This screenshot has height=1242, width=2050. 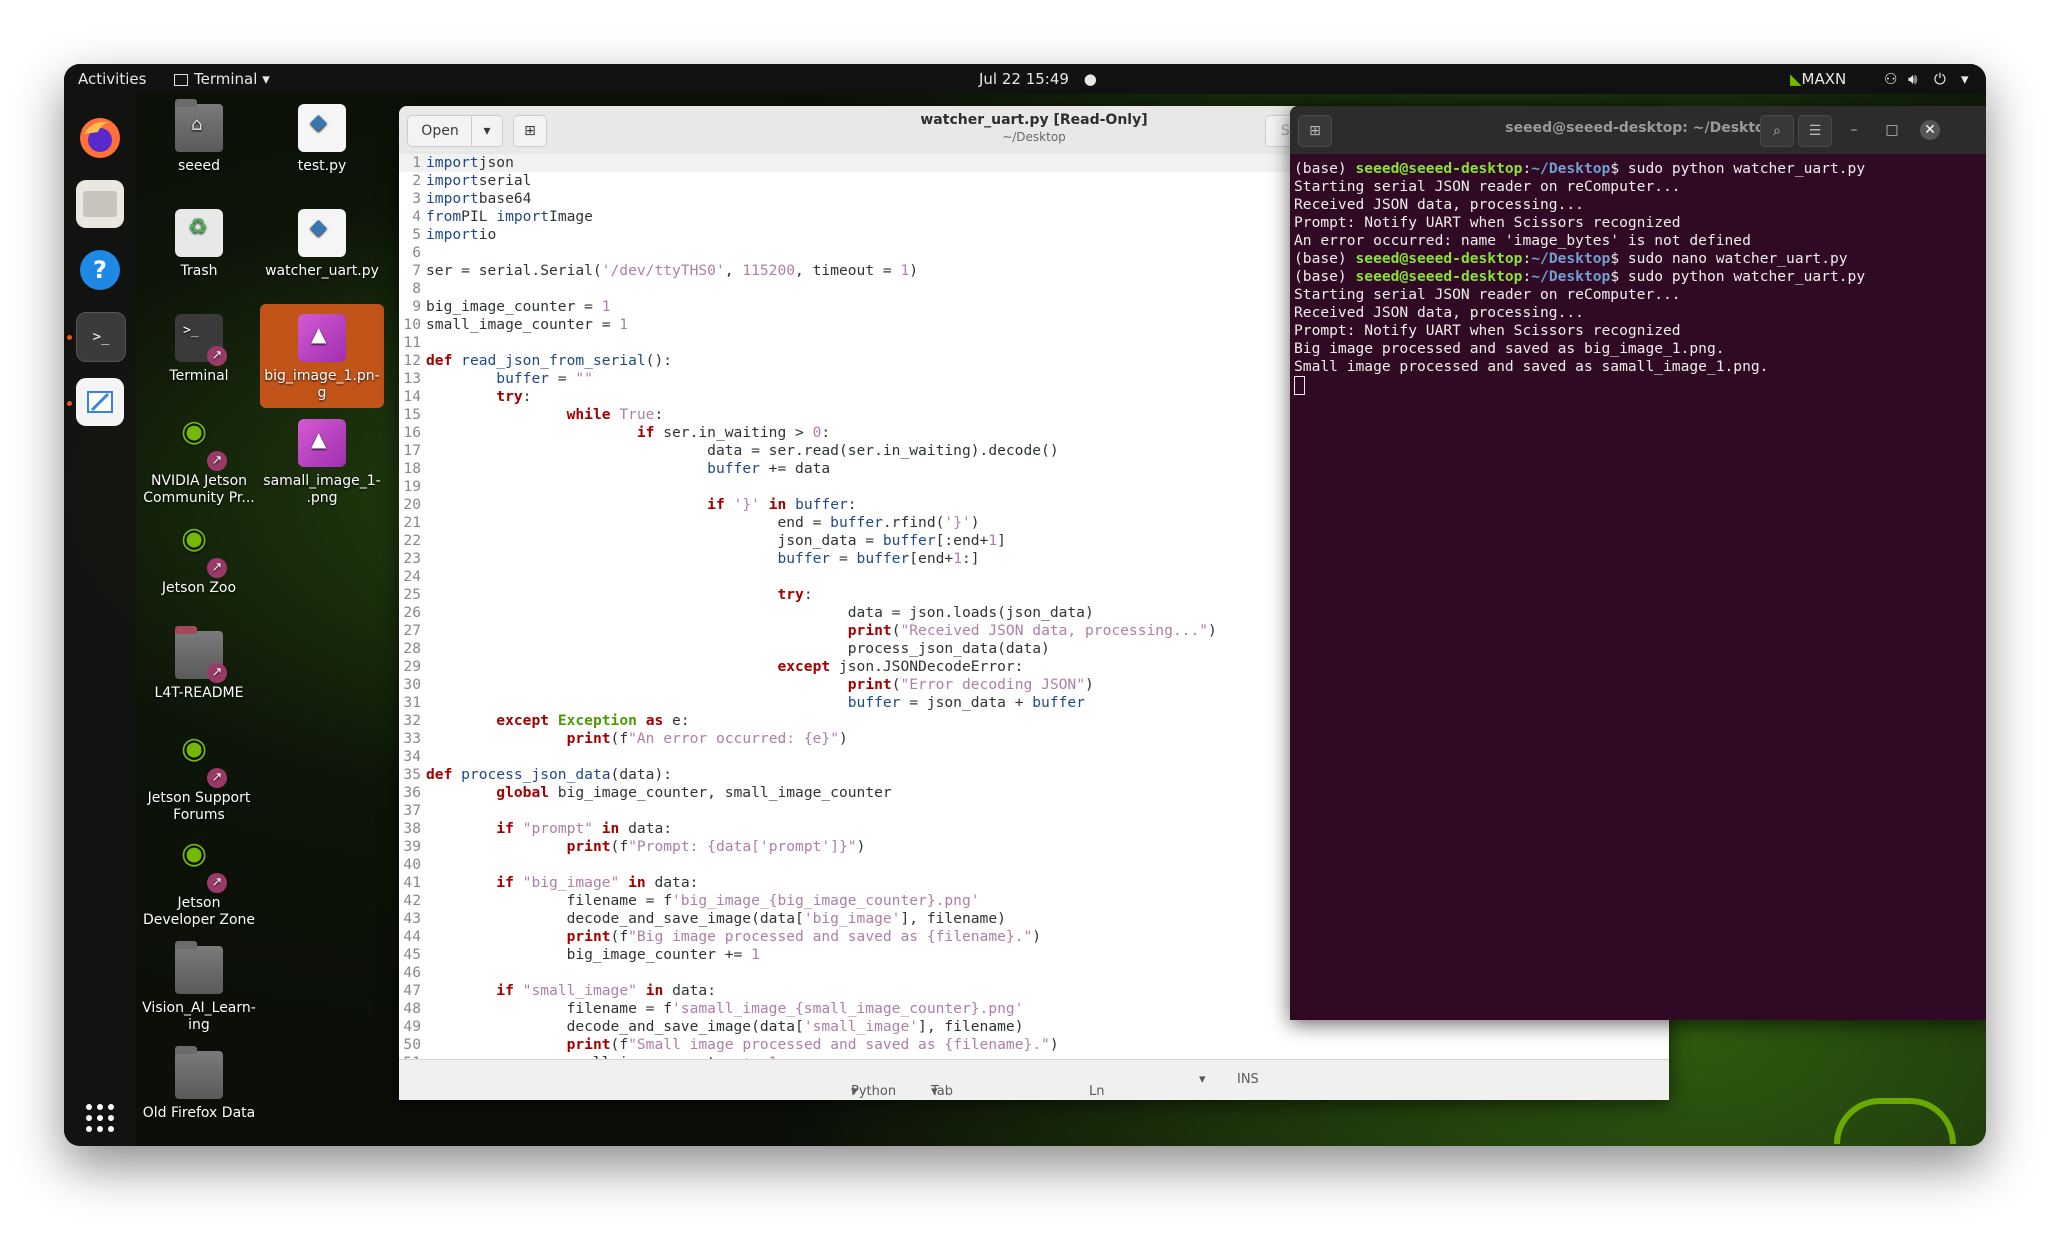 What do you see at coordinates (322, 271) in the screenshot?
I see `desktop-icon-label: watcher_uart.py` at bounding box center [322, 271].